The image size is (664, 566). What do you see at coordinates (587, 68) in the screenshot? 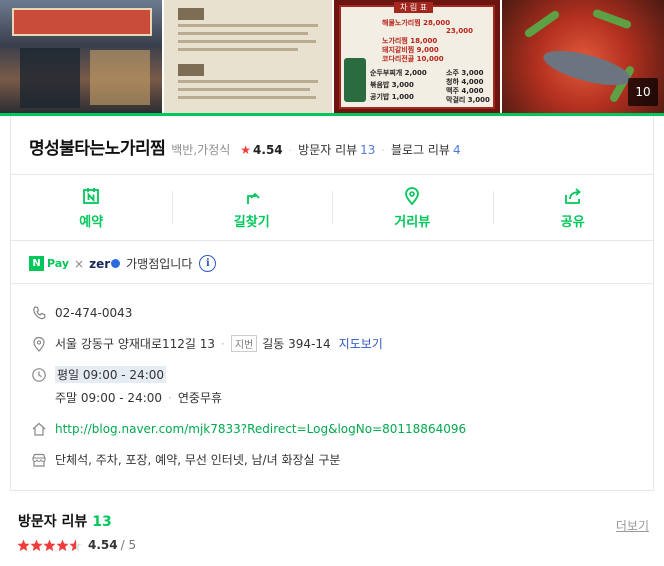
I see `food-fish` at bounding box center [587, 68].